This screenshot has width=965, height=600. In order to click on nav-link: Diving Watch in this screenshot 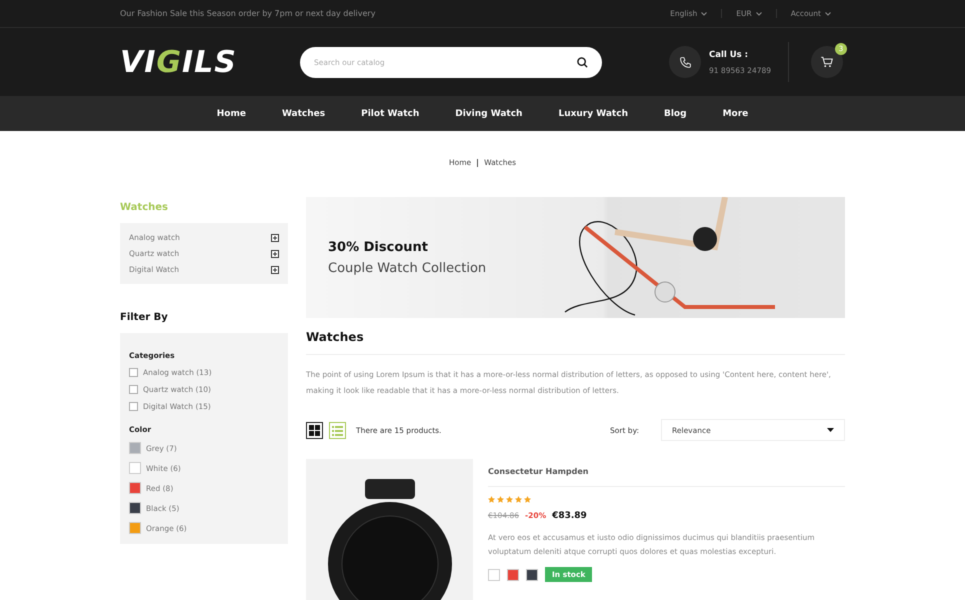, I will do `click(488, 113)`.